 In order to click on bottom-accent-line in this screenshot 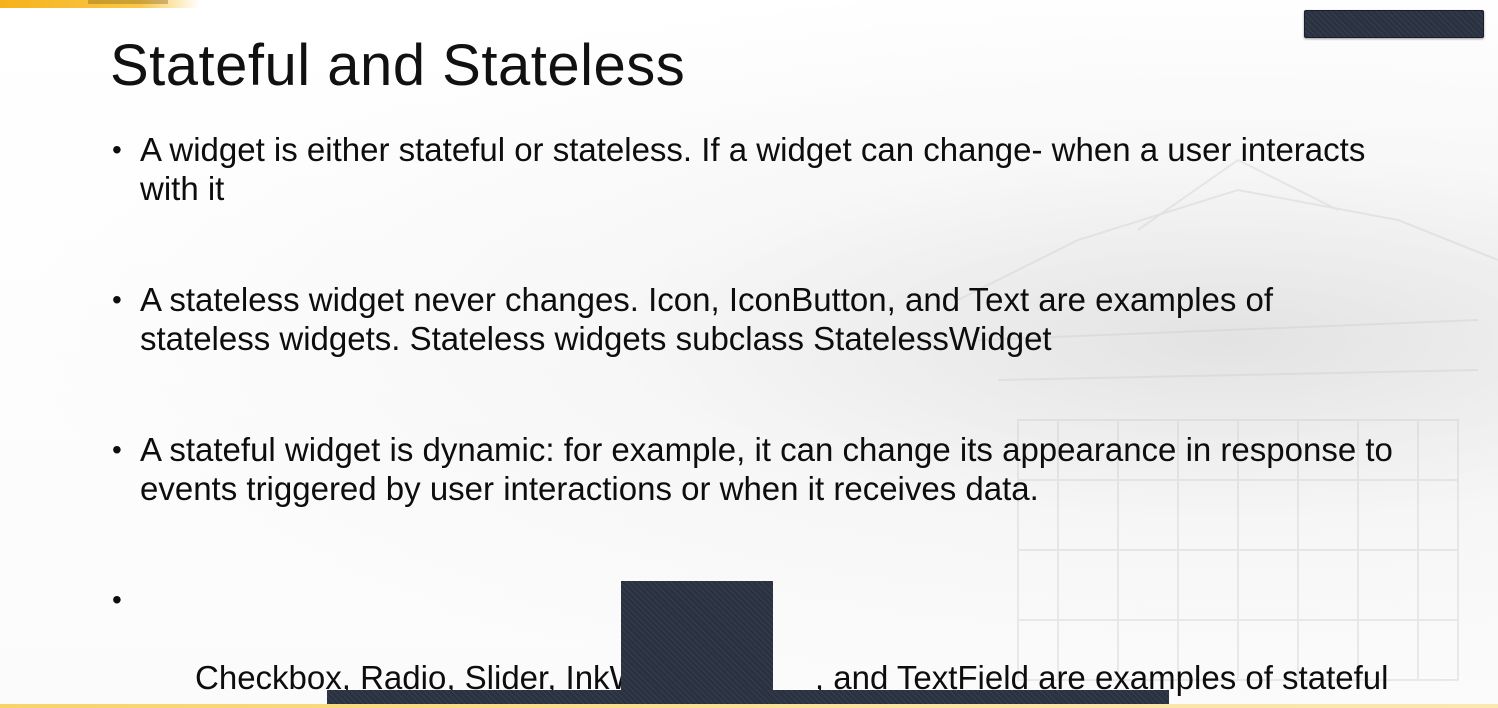, I will do `click(749, 706)`.